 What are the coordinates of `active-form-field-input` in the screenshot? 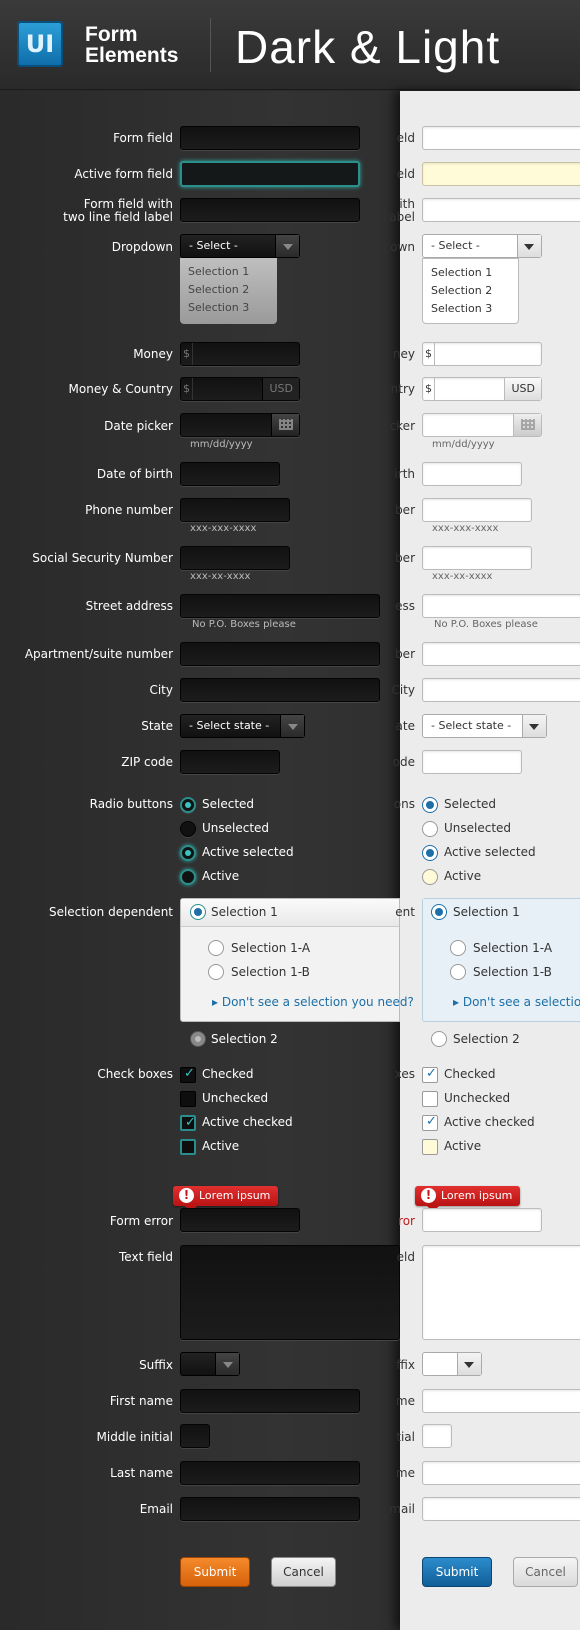 It's located at (270, 174).